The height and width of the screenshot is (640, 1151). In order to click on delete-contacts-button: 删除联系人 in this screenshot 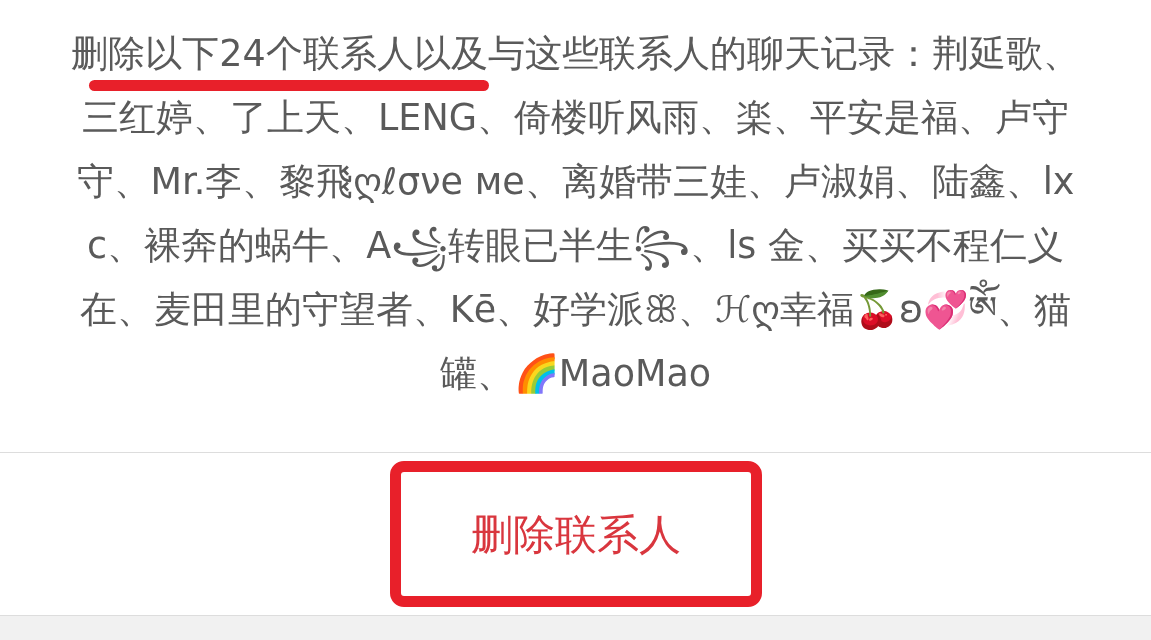, I will do `click(575, 534)`.